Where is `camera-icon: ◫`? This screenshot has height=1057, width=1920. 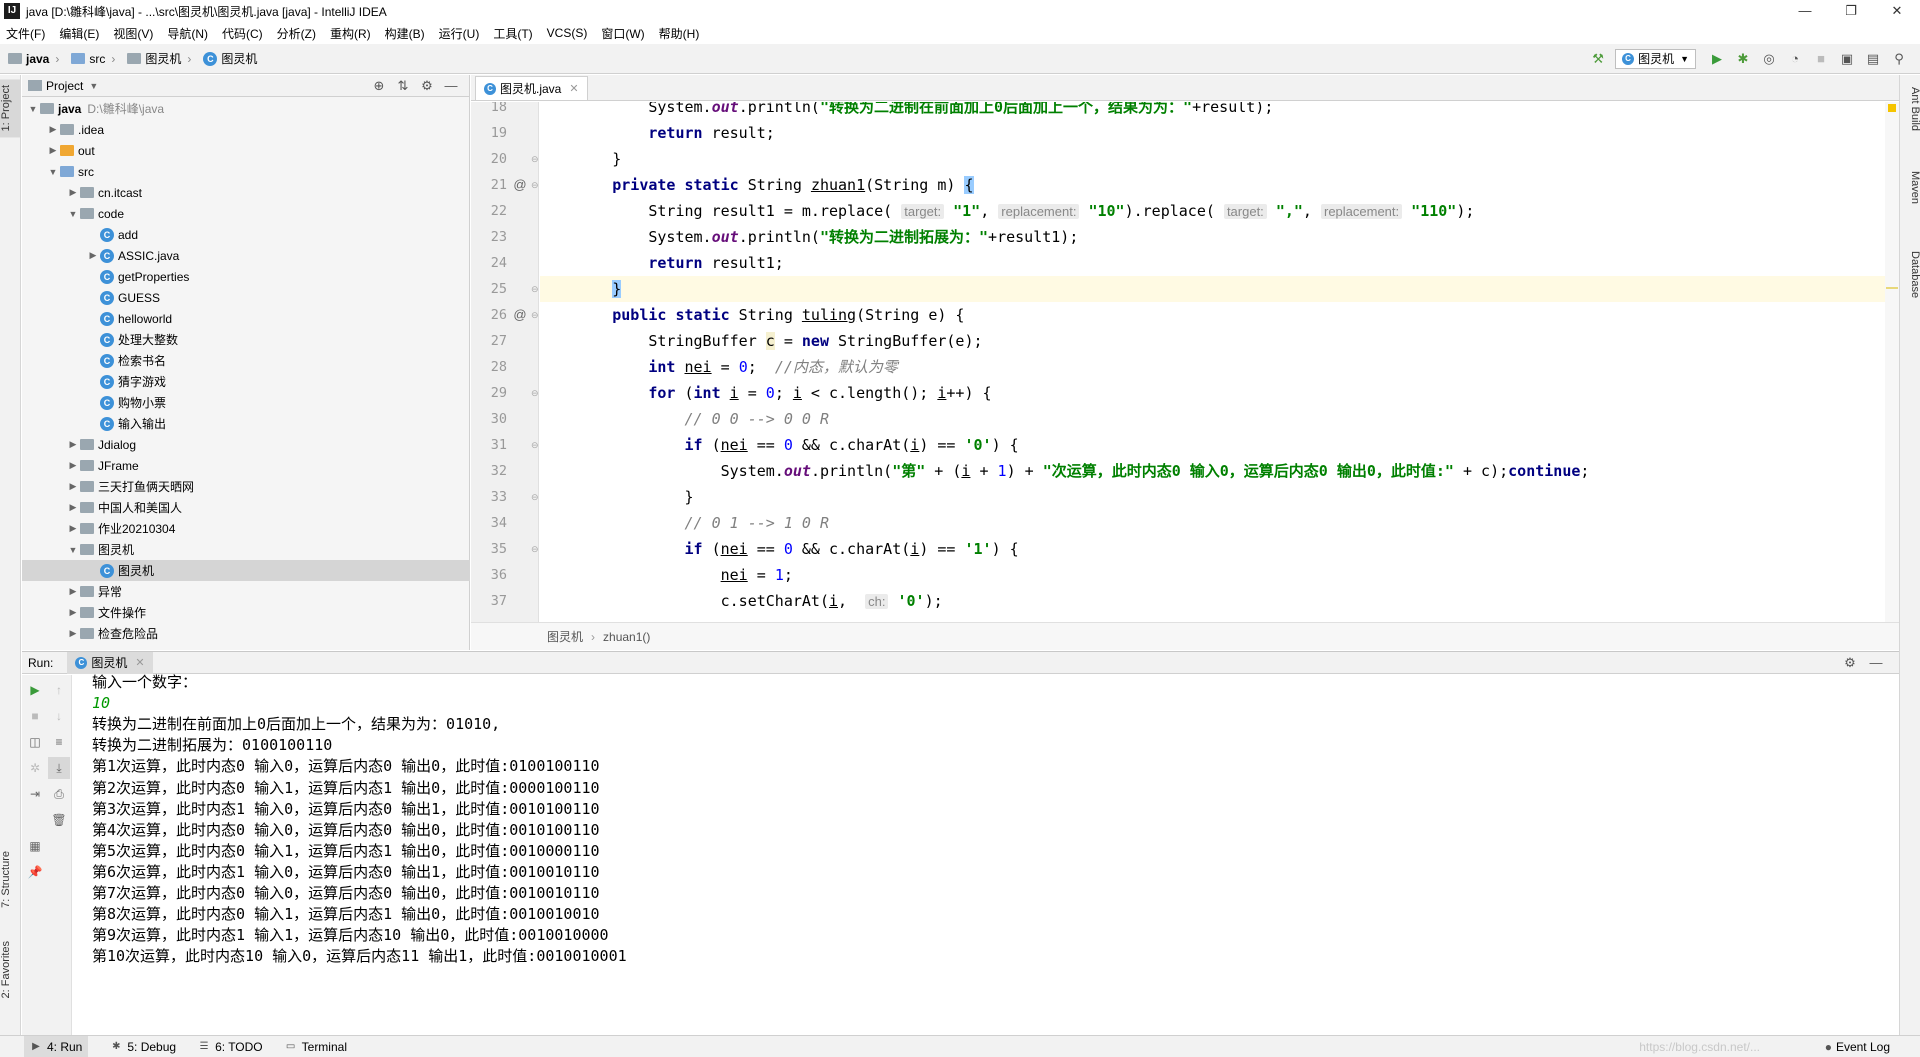 camera-icon: ◫ is located at coordinates (35, 742).